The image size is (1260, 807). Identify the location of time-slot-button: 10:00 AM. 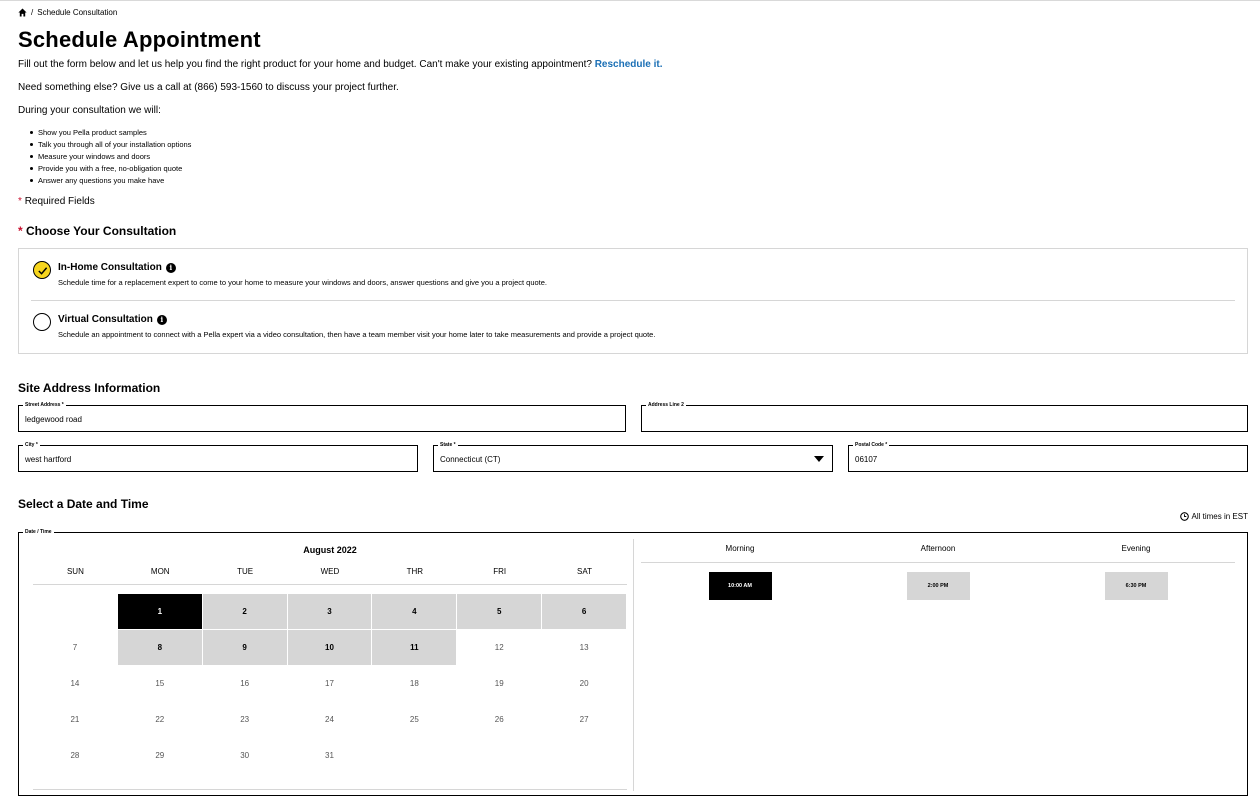
(740, 586).